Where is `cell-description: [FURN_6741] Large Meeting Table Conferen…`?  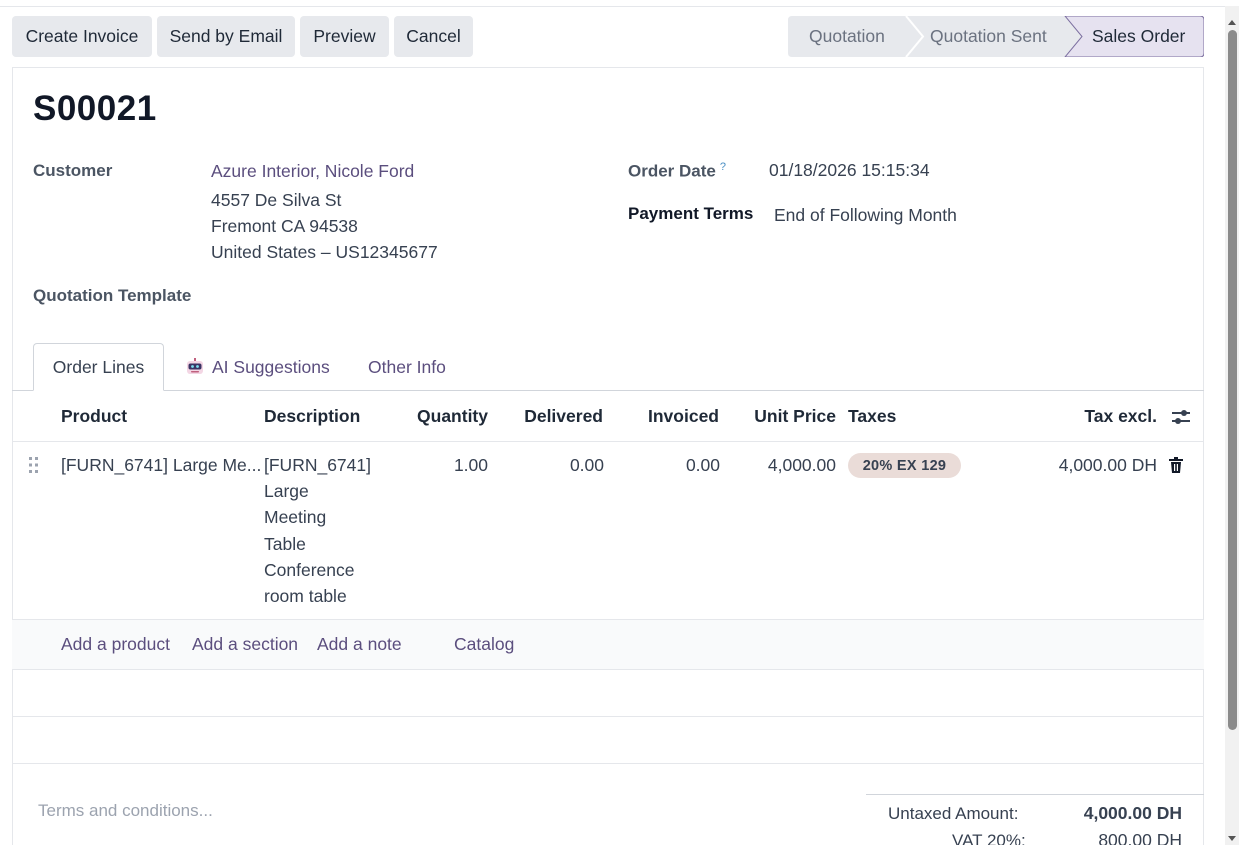
cell-description: [FURN_6741] Large Meeting Table Conferen… is located at coordinates (317, 530).